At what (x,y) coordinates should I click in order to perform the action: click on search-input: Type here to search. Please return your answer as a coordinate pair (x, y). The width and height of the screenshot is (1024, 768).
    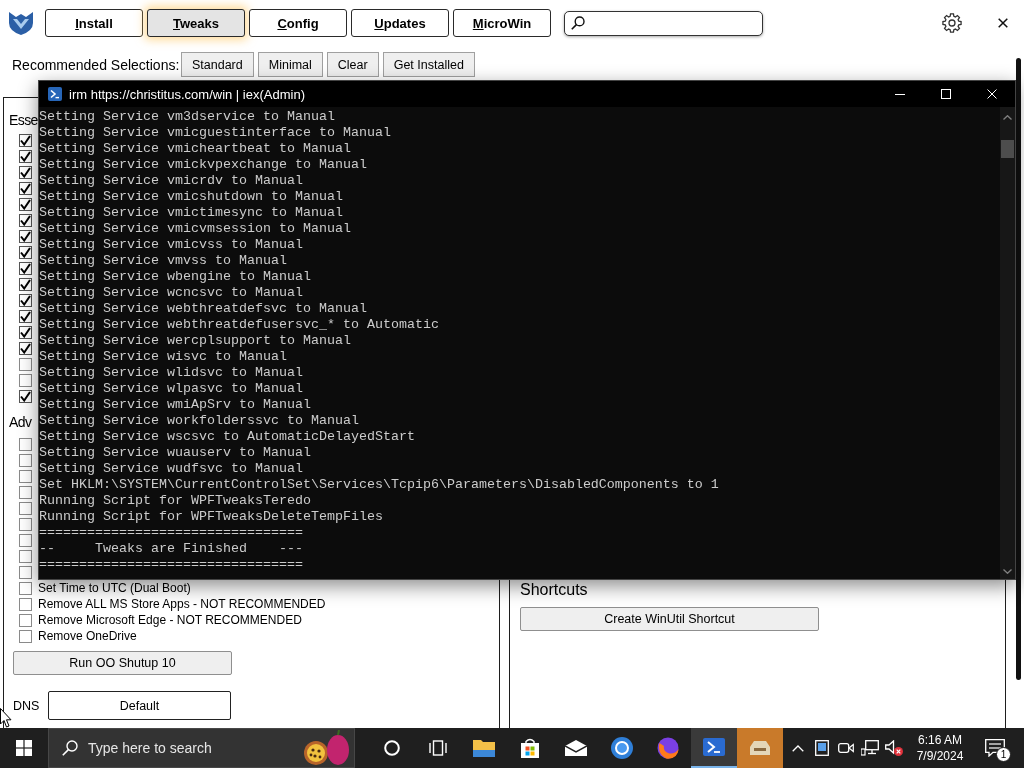
    Looking at the image, I should click on (195, 748).